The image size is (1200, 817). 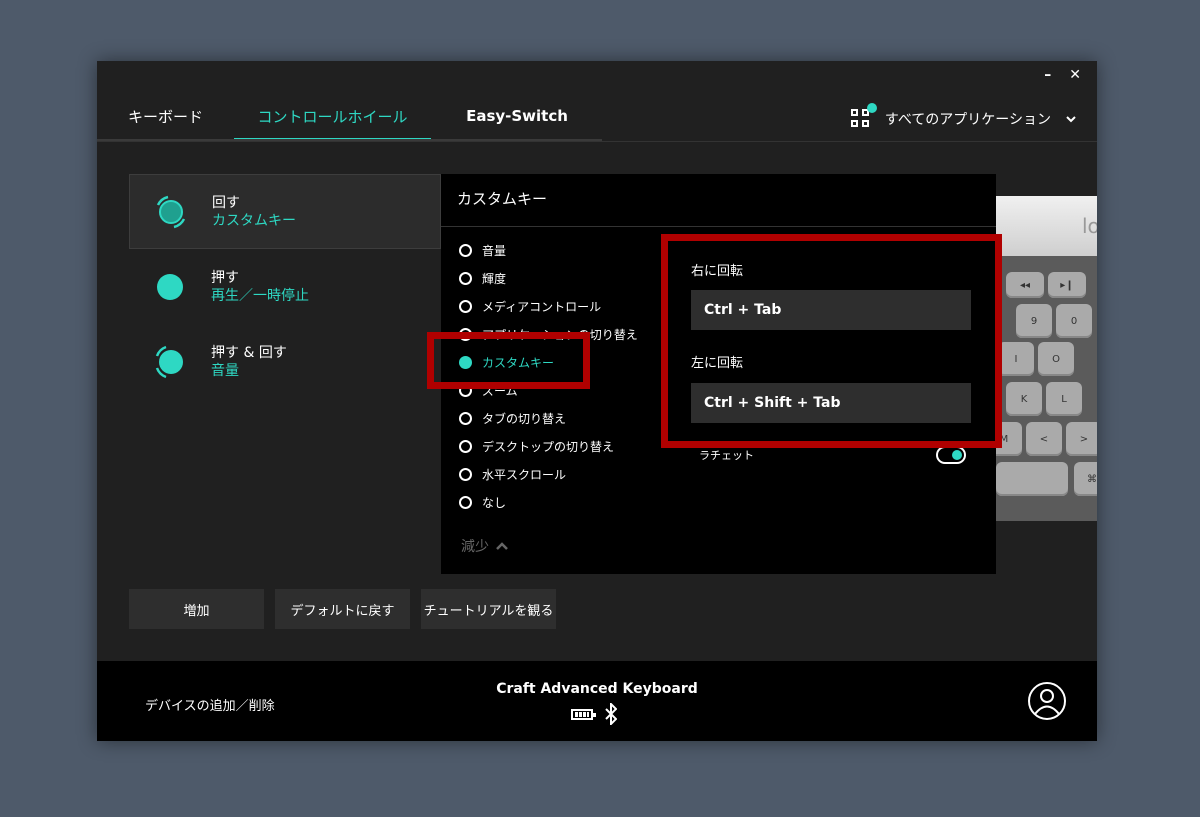 What do you see at coordinates (285, 361) in the screenshot?
I see `action-item-press-rotate: 押す & 回す 音量` at bounding box center [285, 361].